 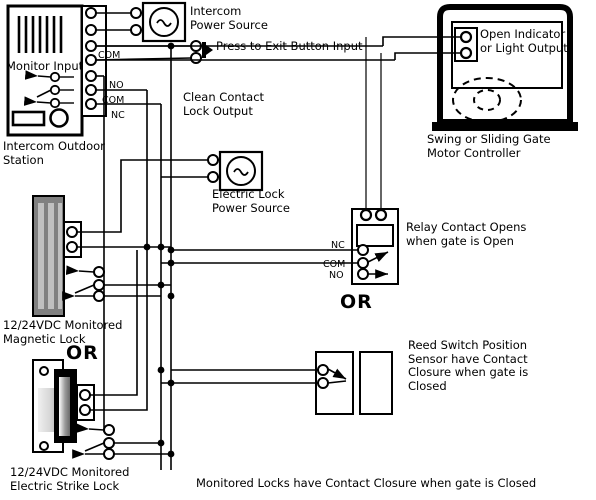 I want to click on terminal-label-com-1: COM, so click(x=109, y=55).